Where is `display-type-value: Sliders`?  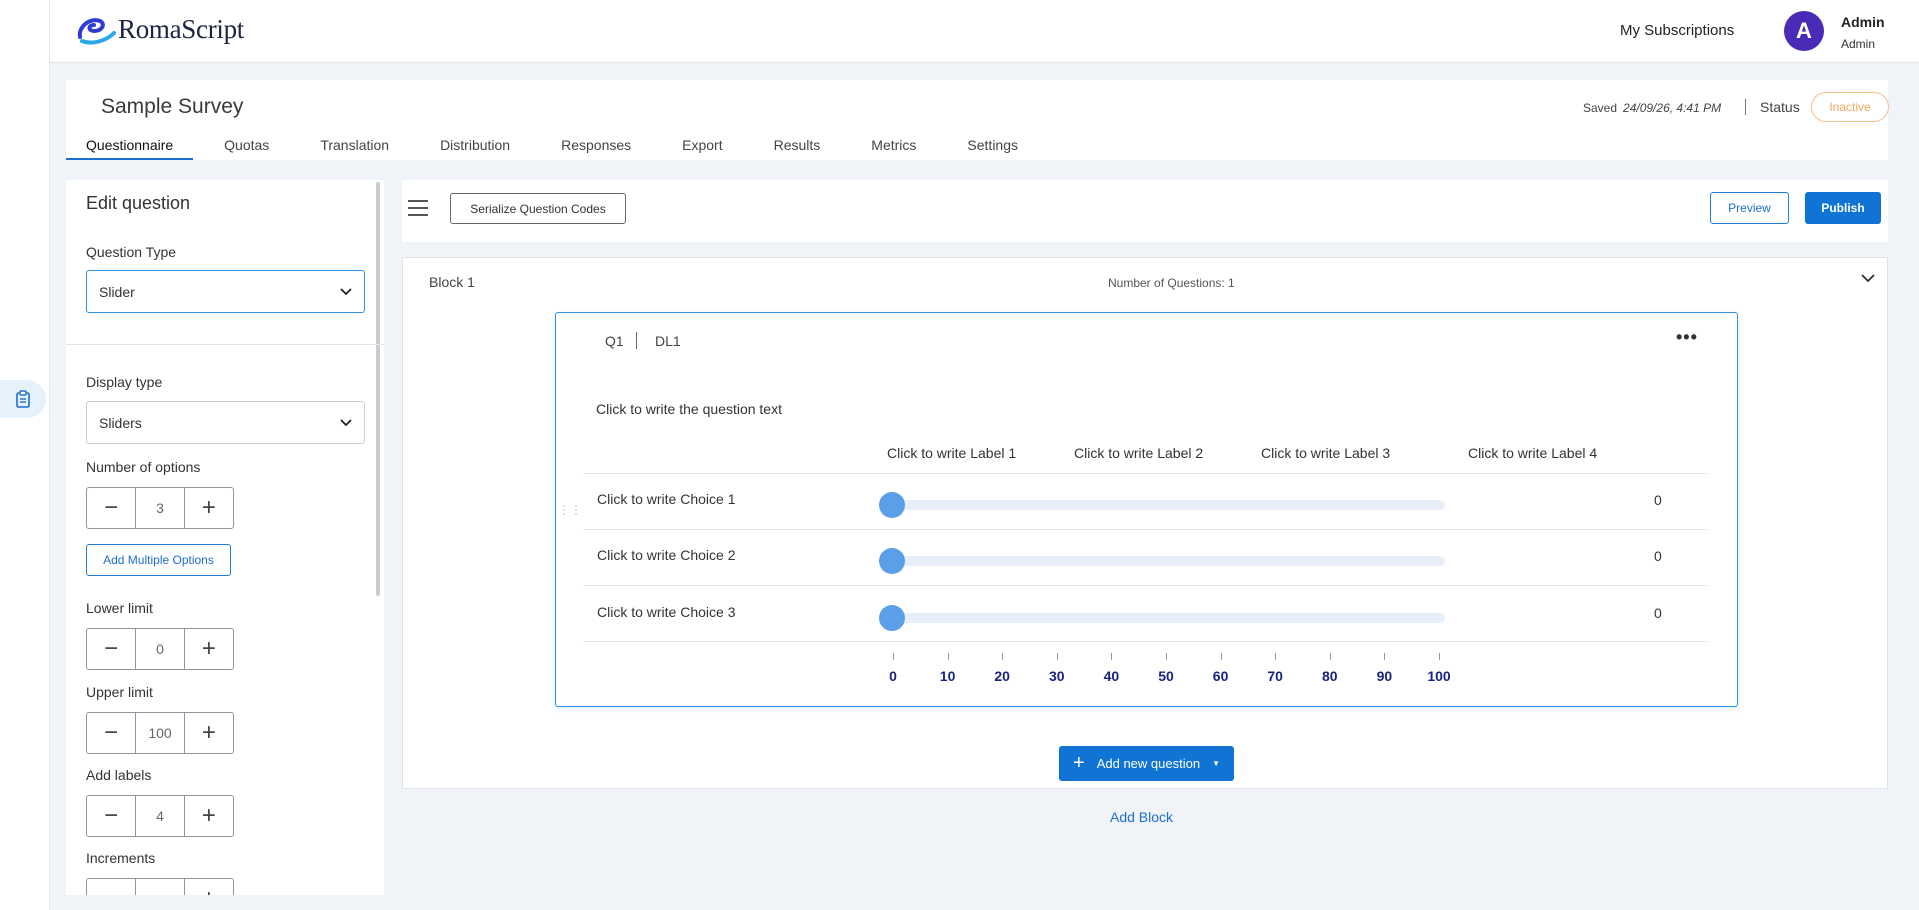 display-type-value: Sliders is located at coordinates (120, 422).